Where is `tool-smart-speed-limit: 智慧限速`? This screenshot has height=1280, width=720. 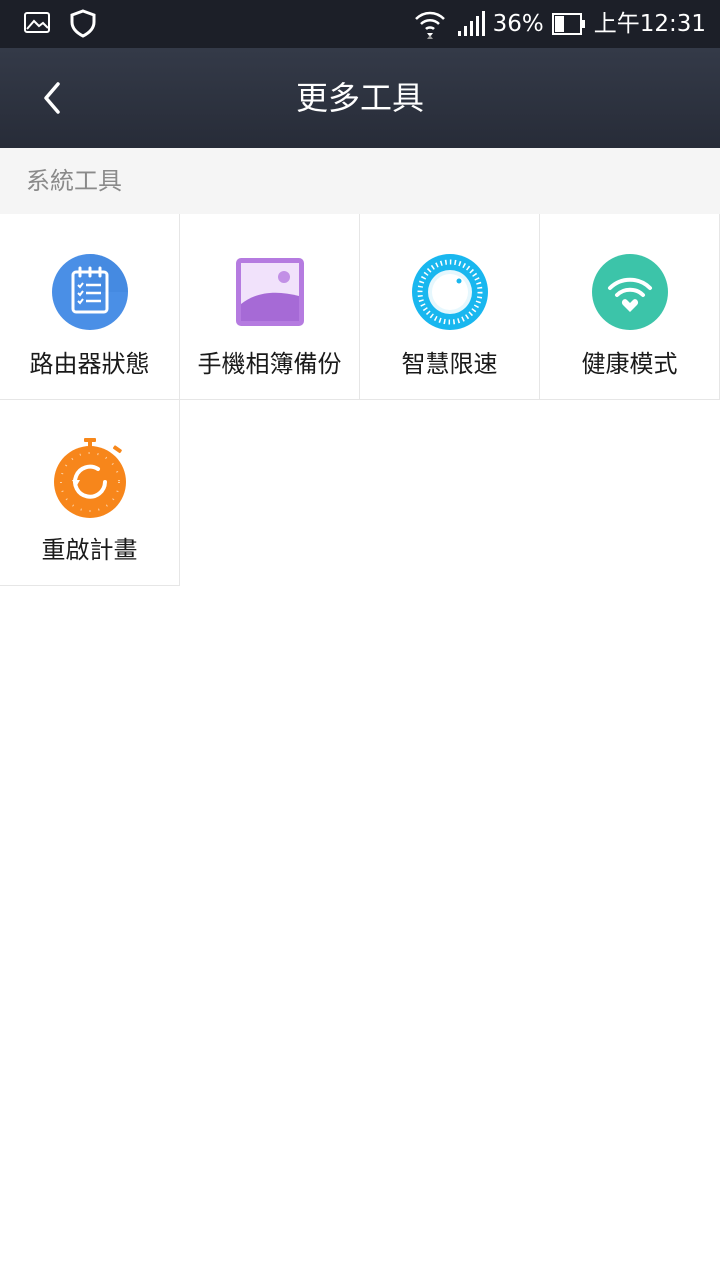
tool-smart-speed-limit: 智慧限速 is located at coordinates (450, 307).